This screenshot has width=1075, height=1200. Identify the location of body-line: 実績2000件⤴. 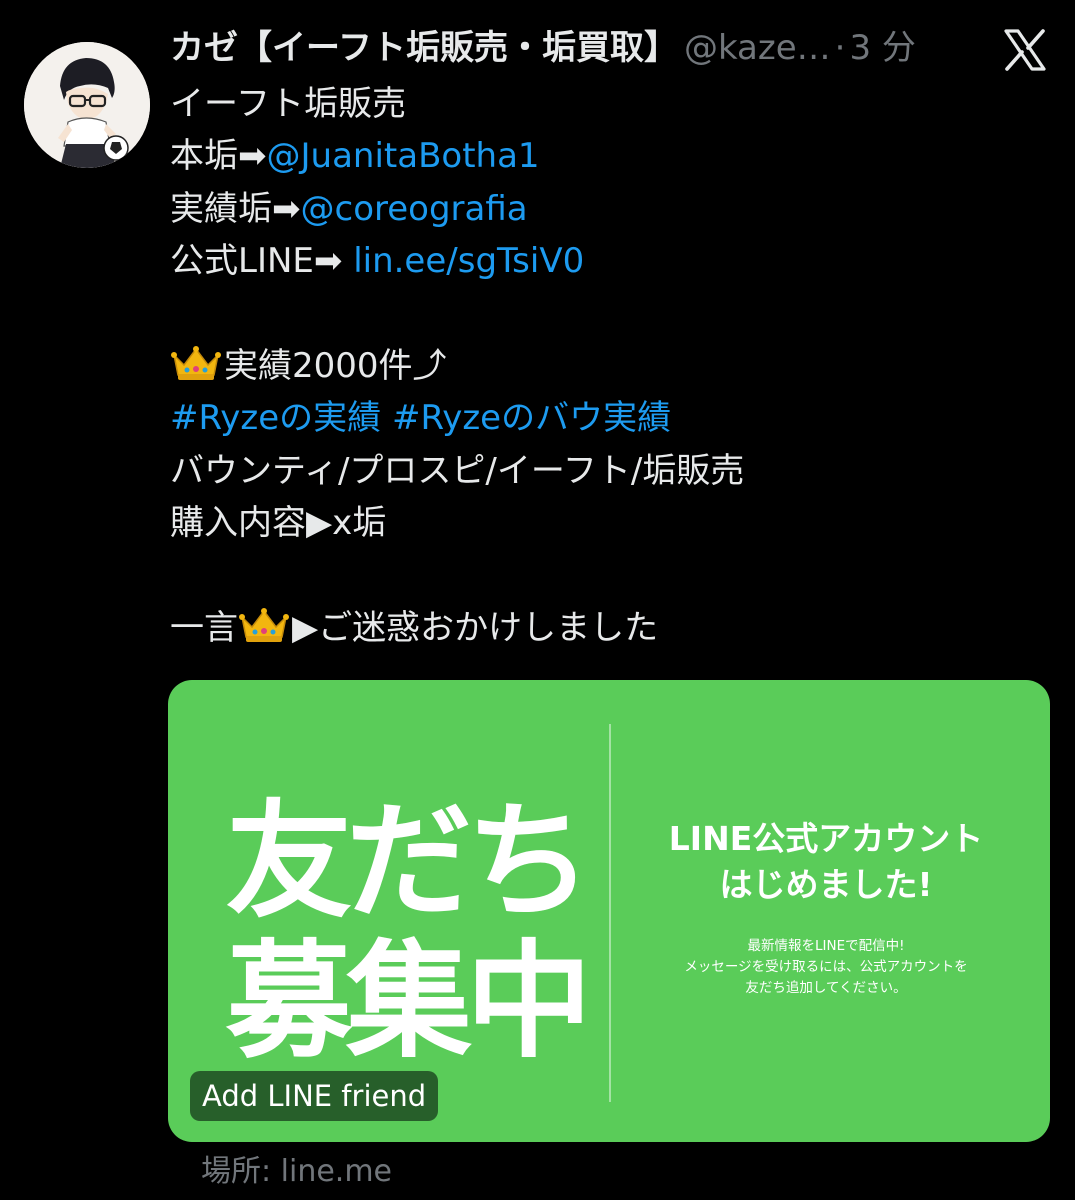
(610, 366).